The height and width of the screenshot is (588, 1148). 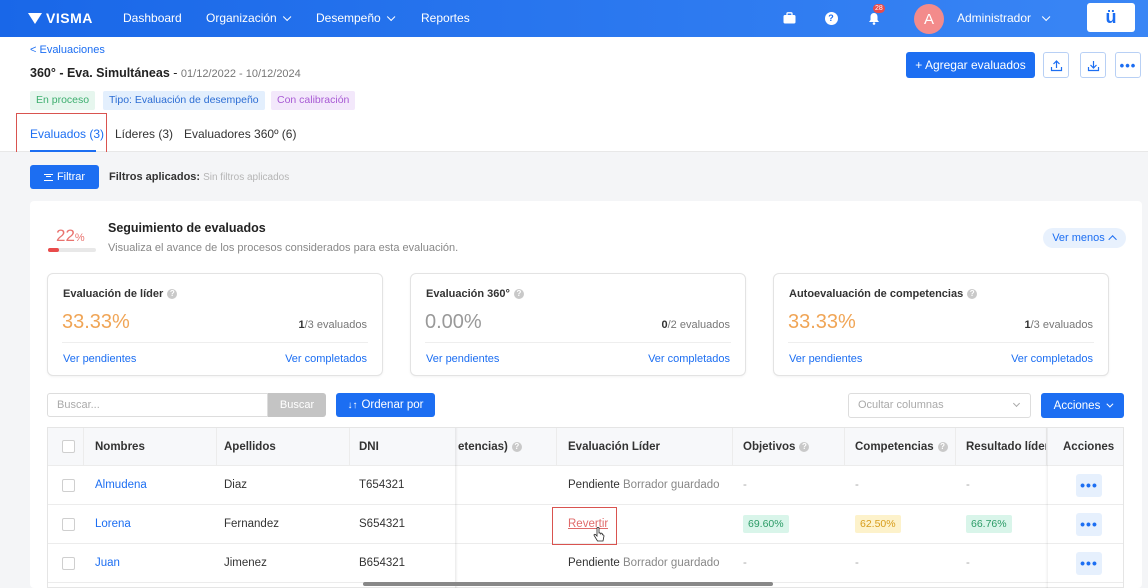 I want to click on objectives-cell: -, so click(x=745, y=485).